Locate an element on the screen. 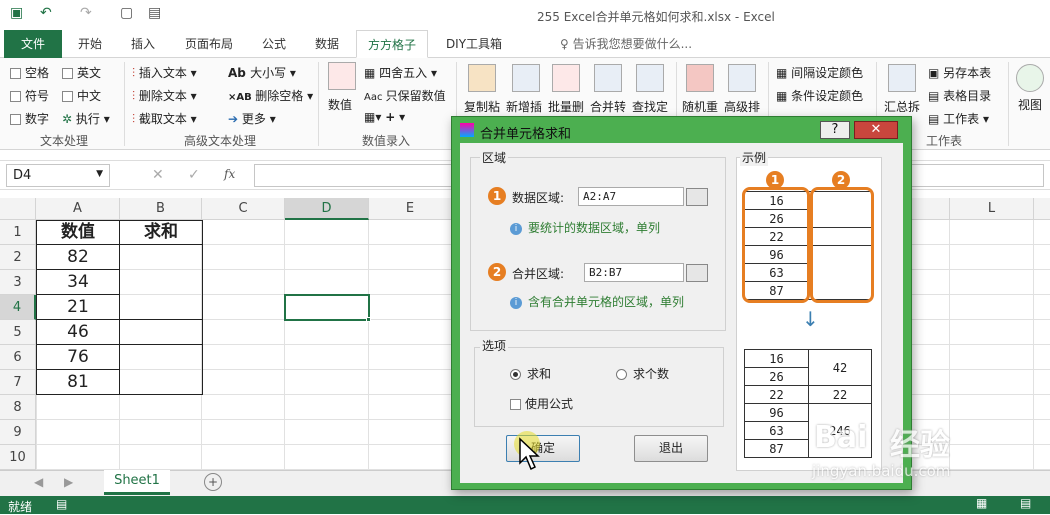 Image resolution: width=1050 pixels, height=515 pixels. cell-a1: 数值 is located at coordinates (78, 232).